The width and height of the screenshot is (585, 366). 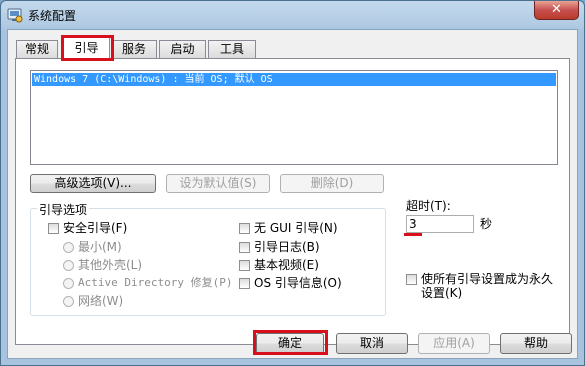 I want to click on ad-repair-radio, so click(x=68, y=283).